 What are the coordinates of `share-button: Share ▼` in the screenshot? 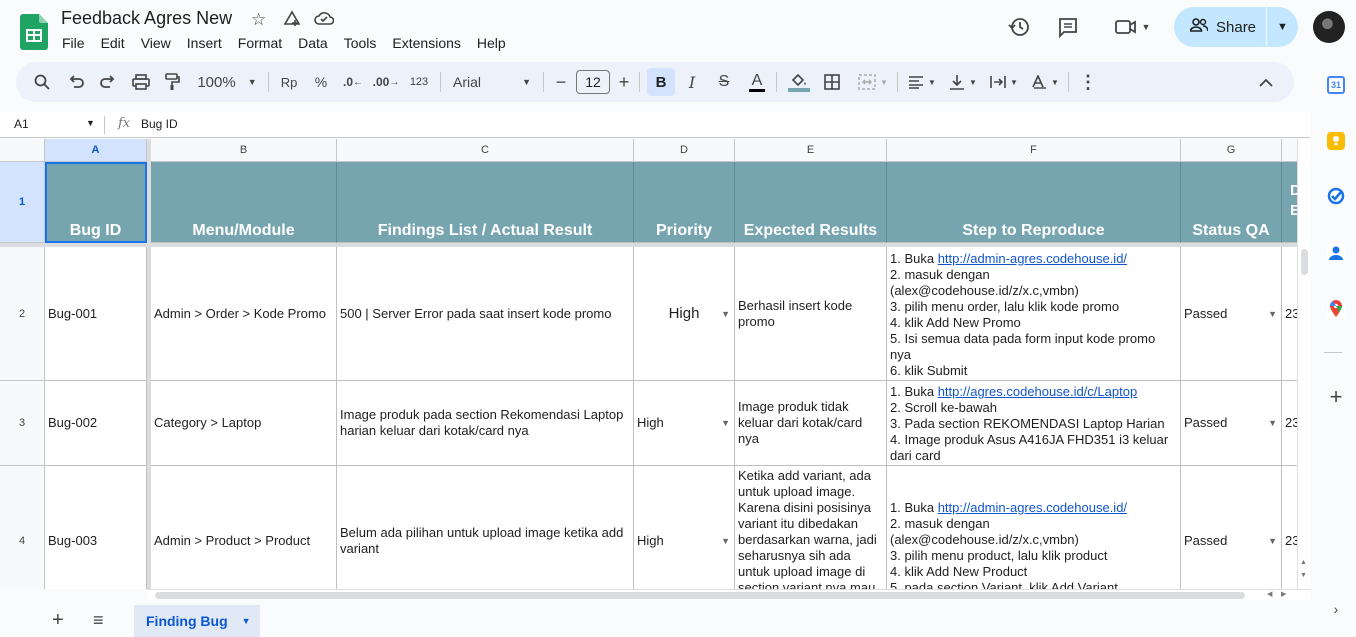 It's located at (1236, 27).